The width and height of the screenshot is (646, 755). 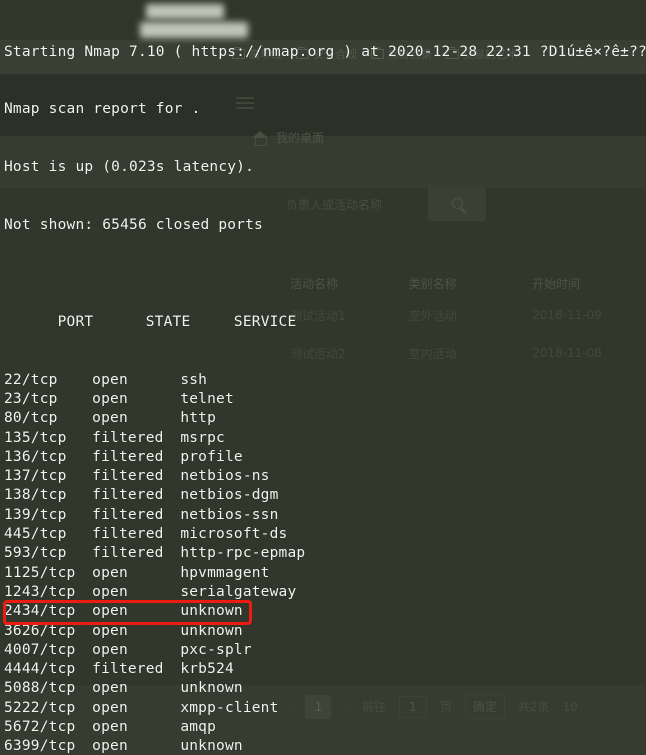 I want to click on port-row: 137/tcp filtered netbios-ns, so click(x=325, y=476).